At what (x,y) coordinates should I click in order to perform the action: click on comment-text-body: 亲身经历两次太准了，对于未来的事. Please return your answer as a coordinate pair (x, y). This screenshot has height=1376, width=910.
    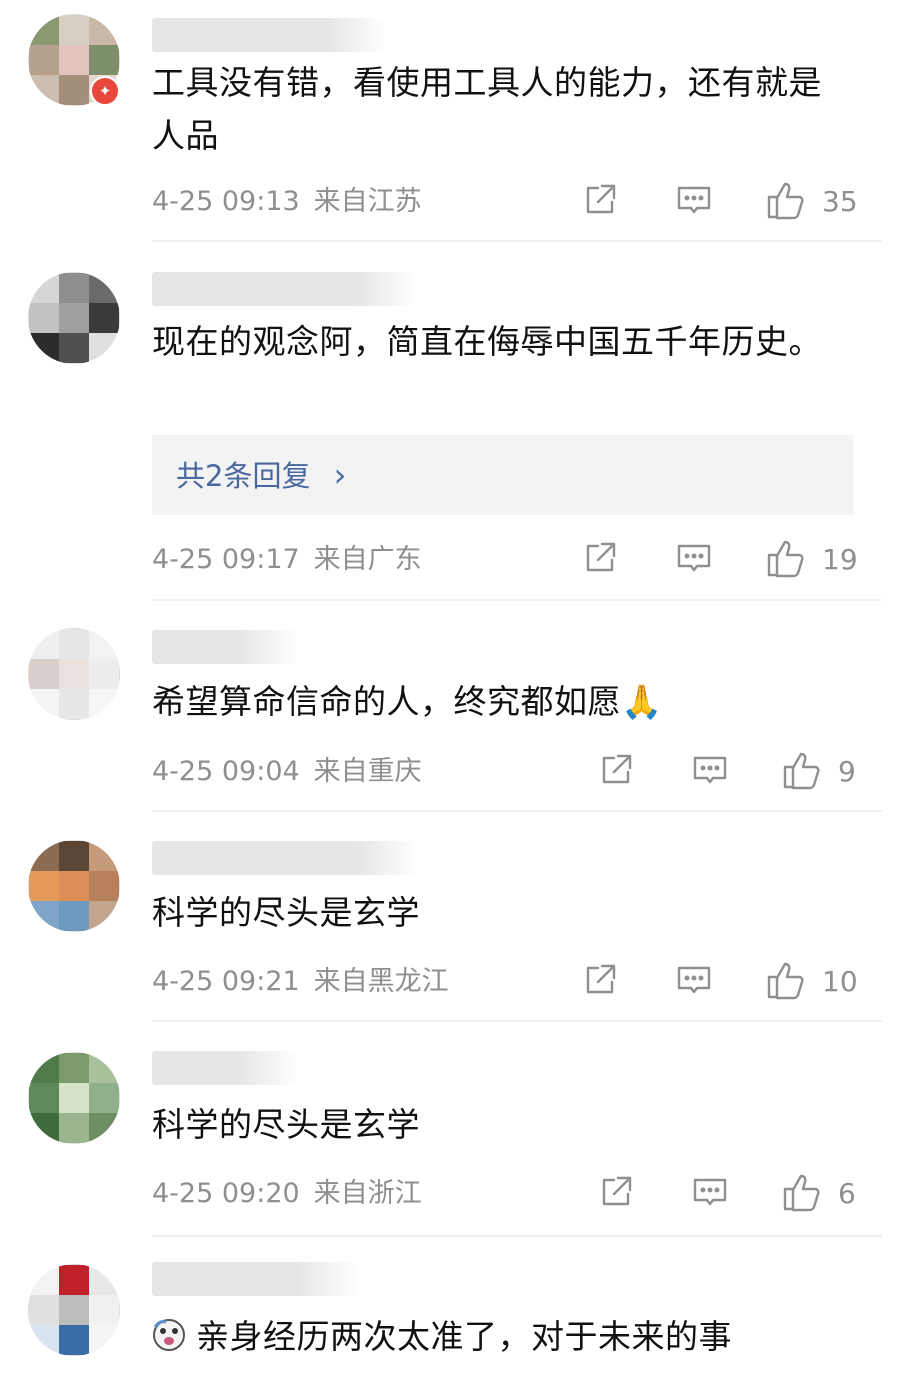
    Looking at the image, I should click on (464, 1336).